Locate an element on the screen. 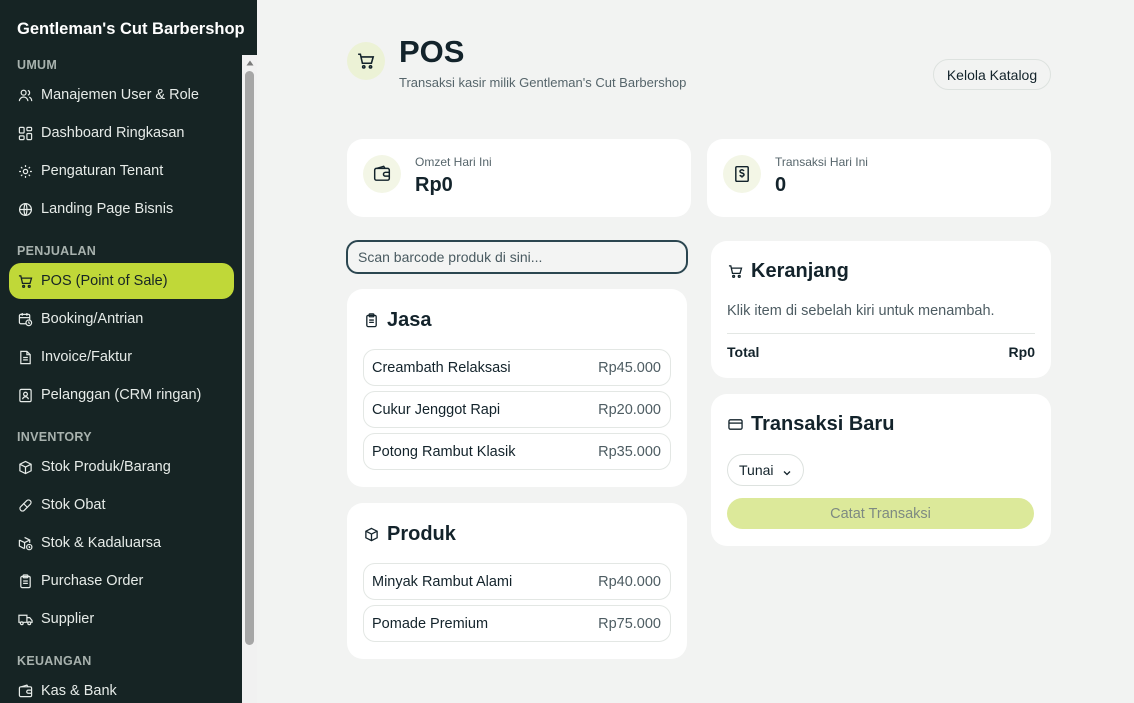 The image size is (1134, 703). item-price: Rp45.000 is located at coordinates (629, 367).